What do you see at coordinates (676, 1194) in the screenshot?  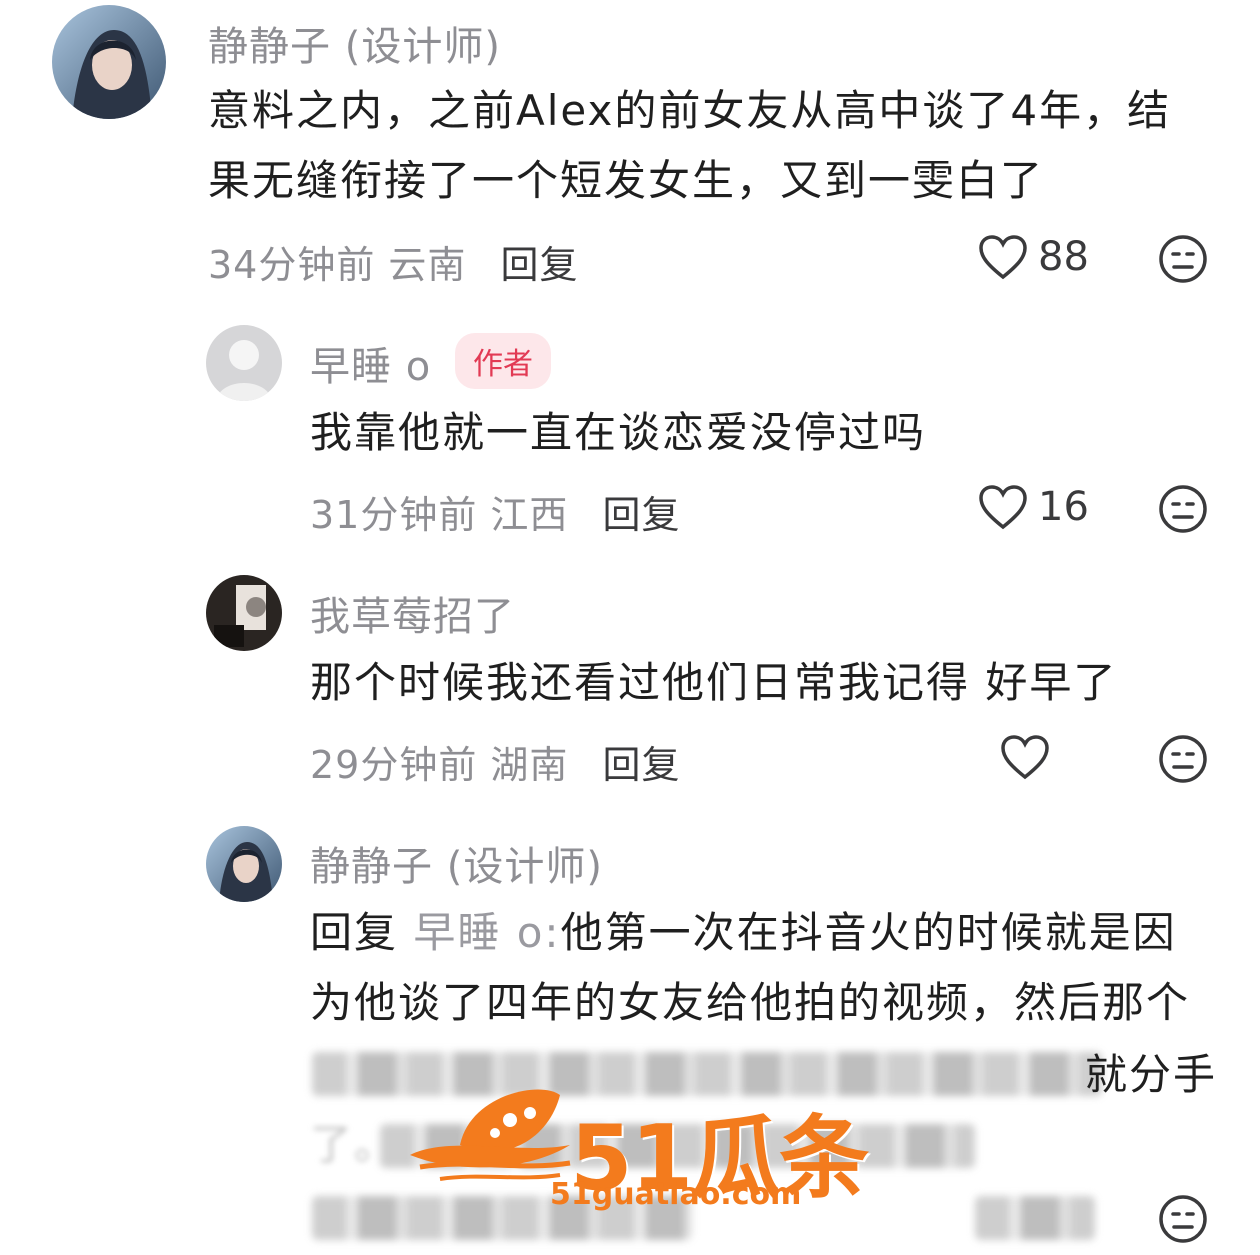 I see `watermark-url: 51guatiao.com` at bounding box center [676, 1194].